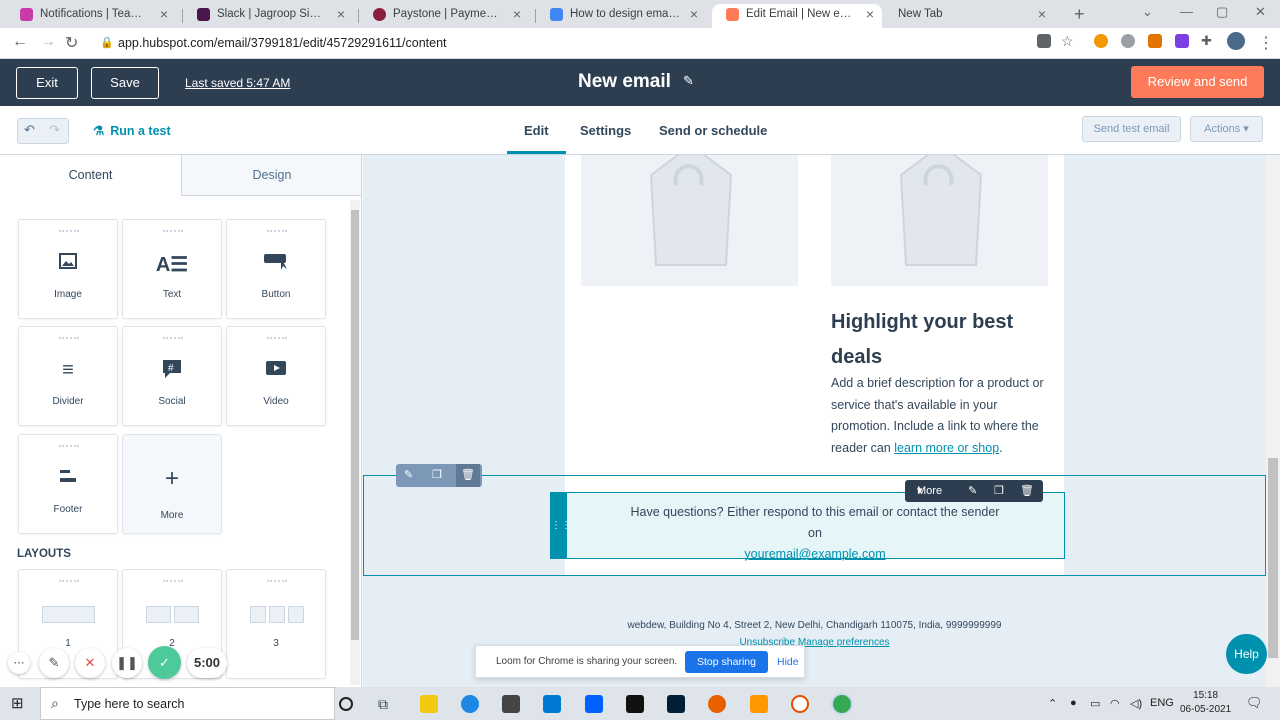 This screenshot has height=720, width=1280. What do you see at coordinates (20, 704) in the screenshot?
I see `windows-start-icon: ⊞` at bounding box center [20, 704].